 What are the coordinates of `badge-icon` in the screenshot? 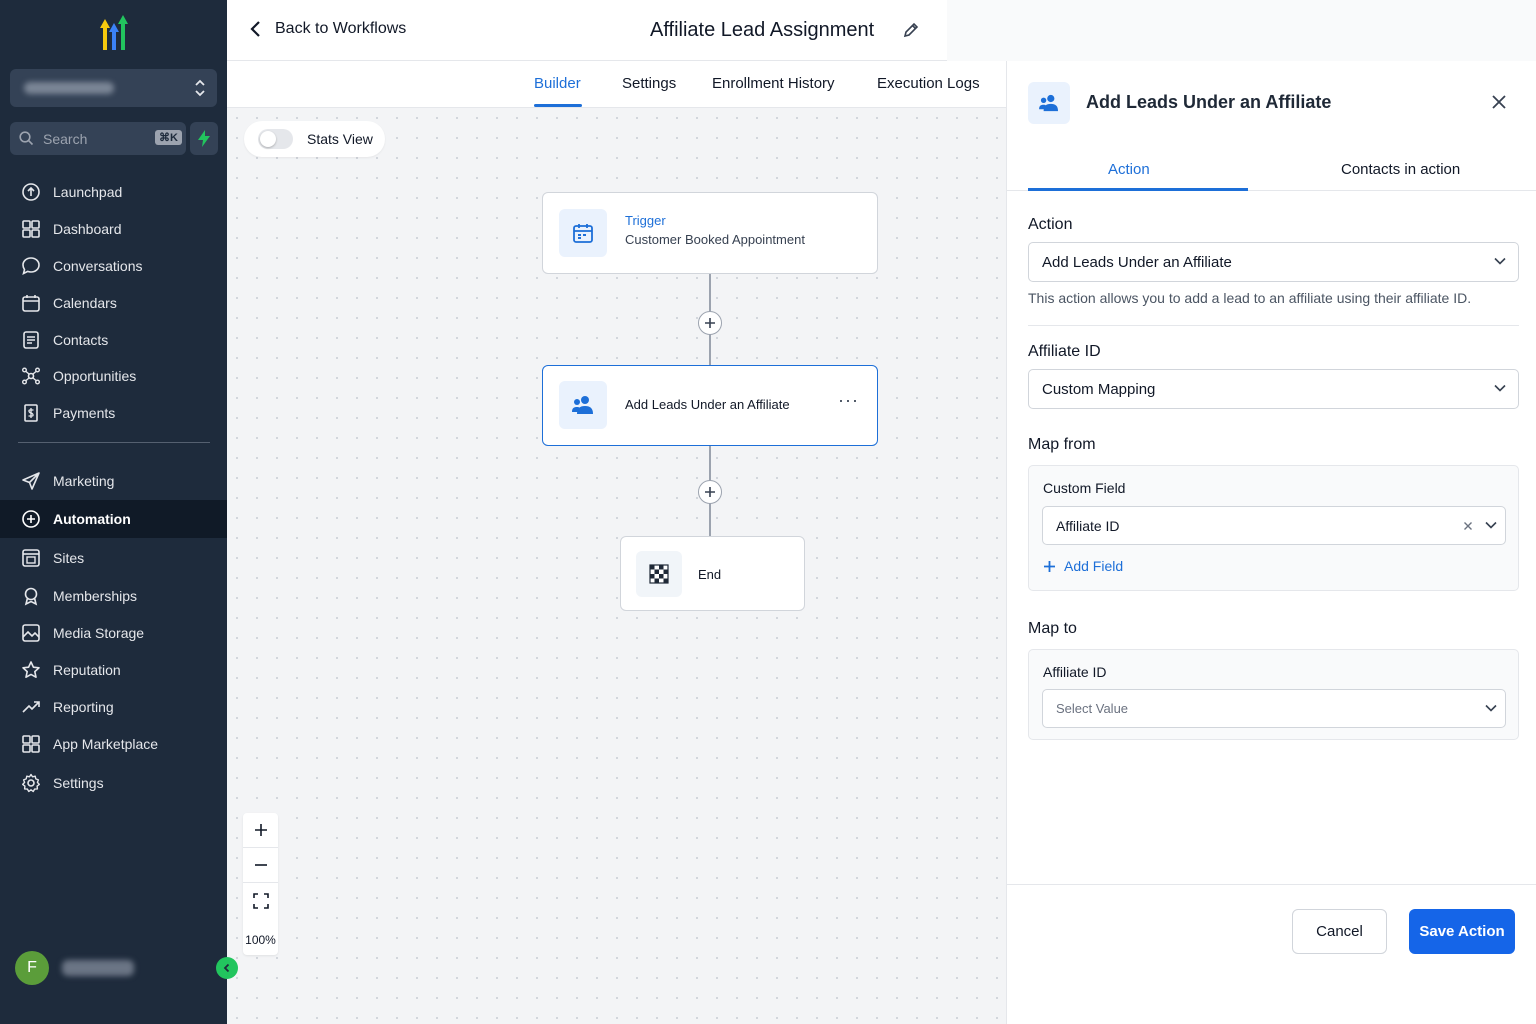 It's located at (31, 596).